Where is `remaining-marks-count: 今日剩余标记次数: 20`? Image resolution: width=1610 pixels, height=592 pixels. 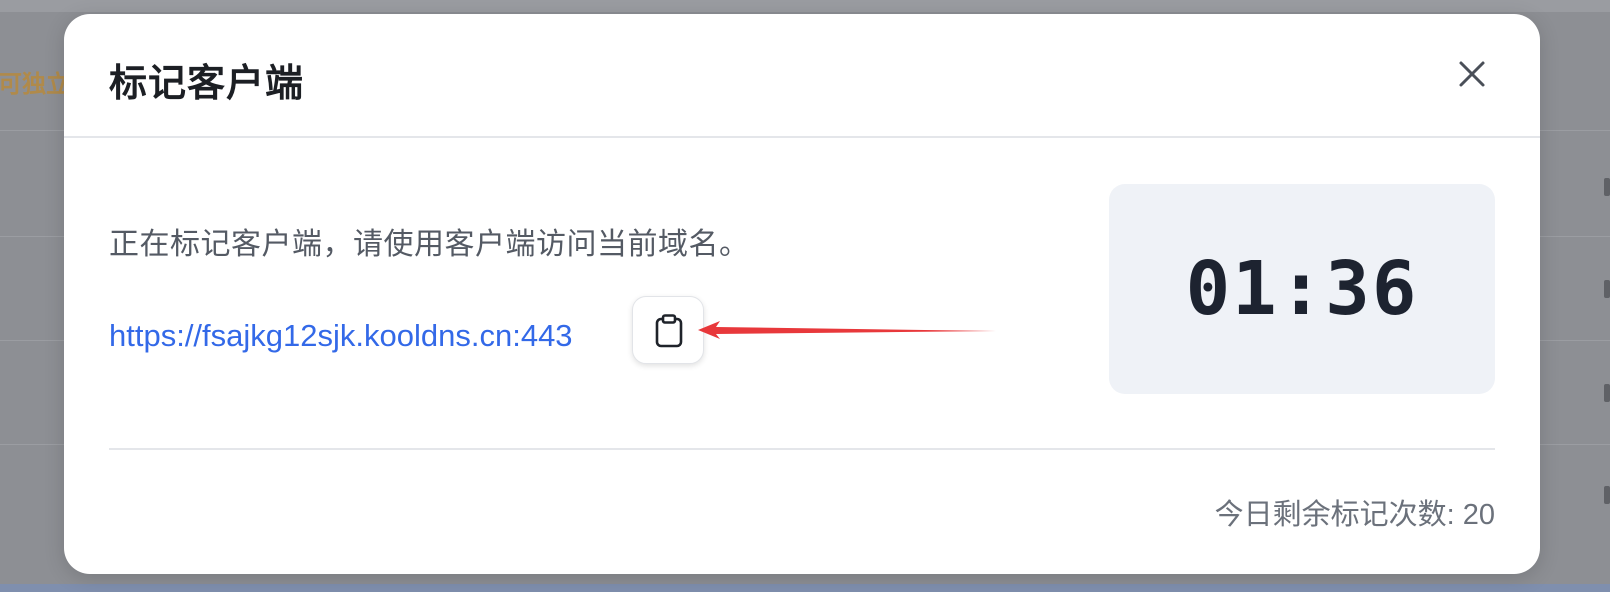 remaining-marks-count: 今日剩余标记次数: 20 is located at coordinates (1354, 515).